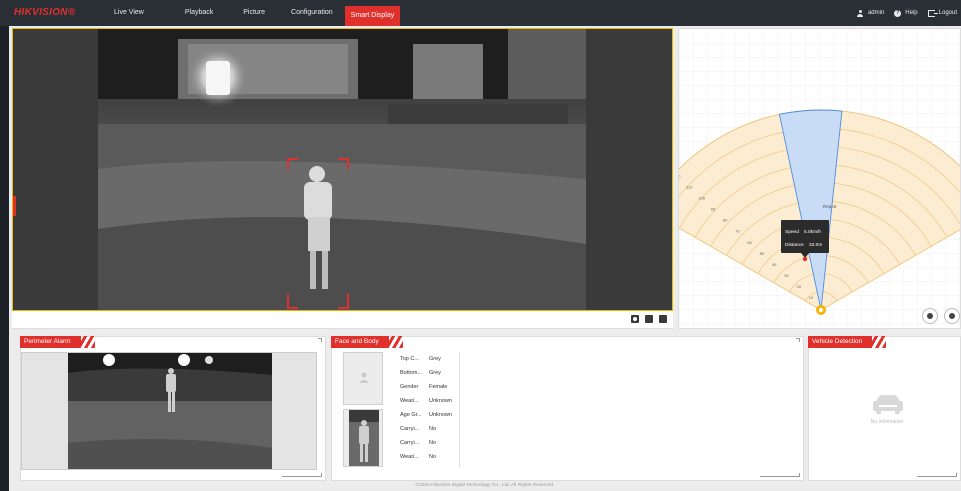 The width and height of the screenshot is (961, 491). What do you see at coordinates (792, 232) in the screenshot?
I see `speed-label: Speed` at bounding box center [792, 232].